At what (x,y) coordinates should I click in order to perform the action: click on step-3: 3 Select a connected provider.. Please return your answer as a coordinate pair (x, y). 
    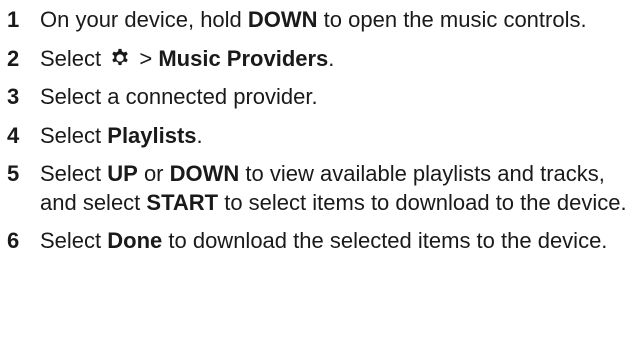
    Looking at the image, I should click on (322, 97).